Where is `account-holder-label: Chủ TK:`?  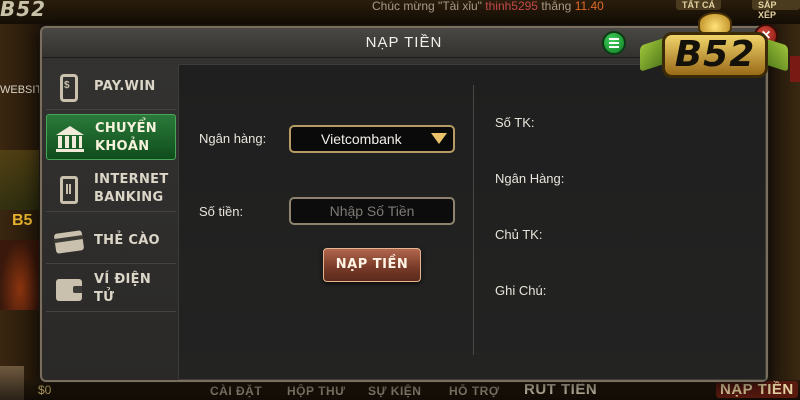 account-holder-label: Chủ TK: is located at coordinates (519, 234).